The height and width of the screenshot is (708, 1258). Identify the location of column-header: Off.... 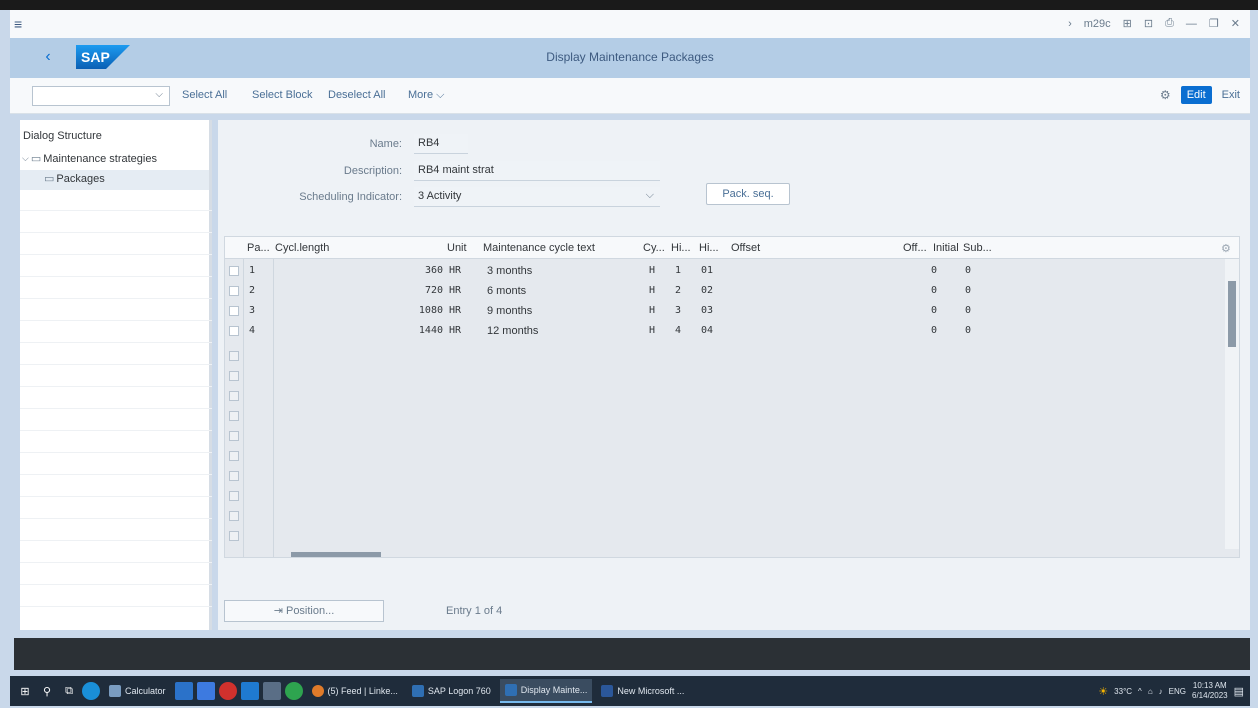
(915, 248).